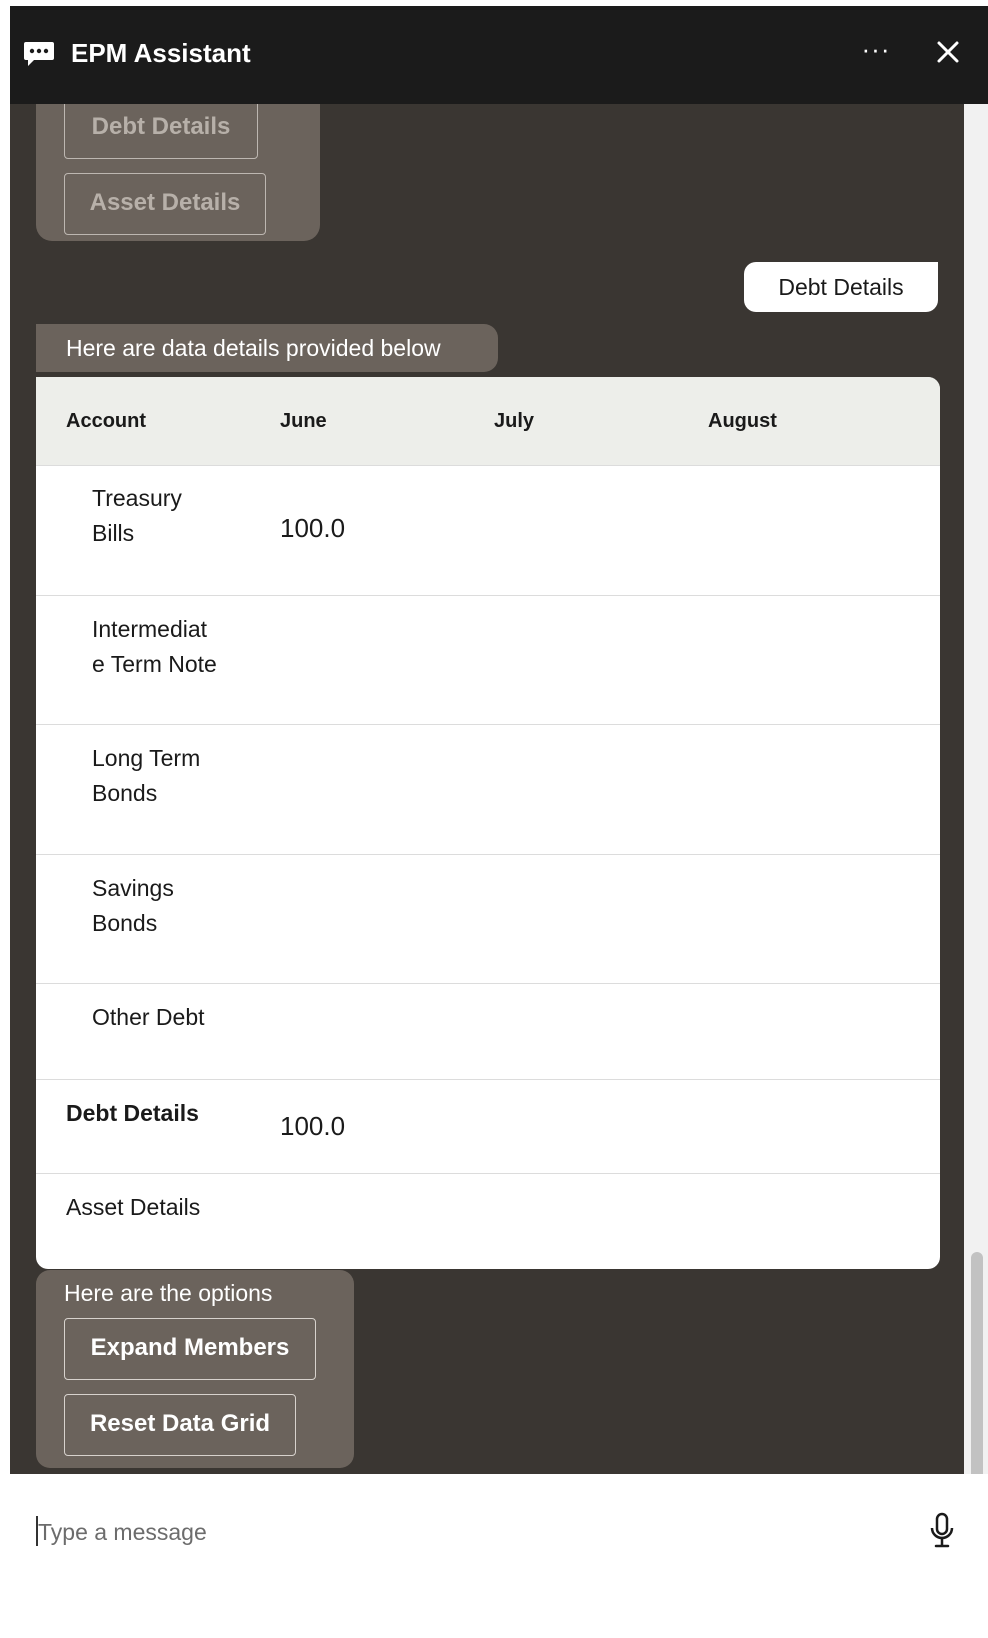 This screenshot has height=1638, width=988. Describe the element at coordinates (514, 421) in the screenshot. I see `column-header-july: July` at that location.